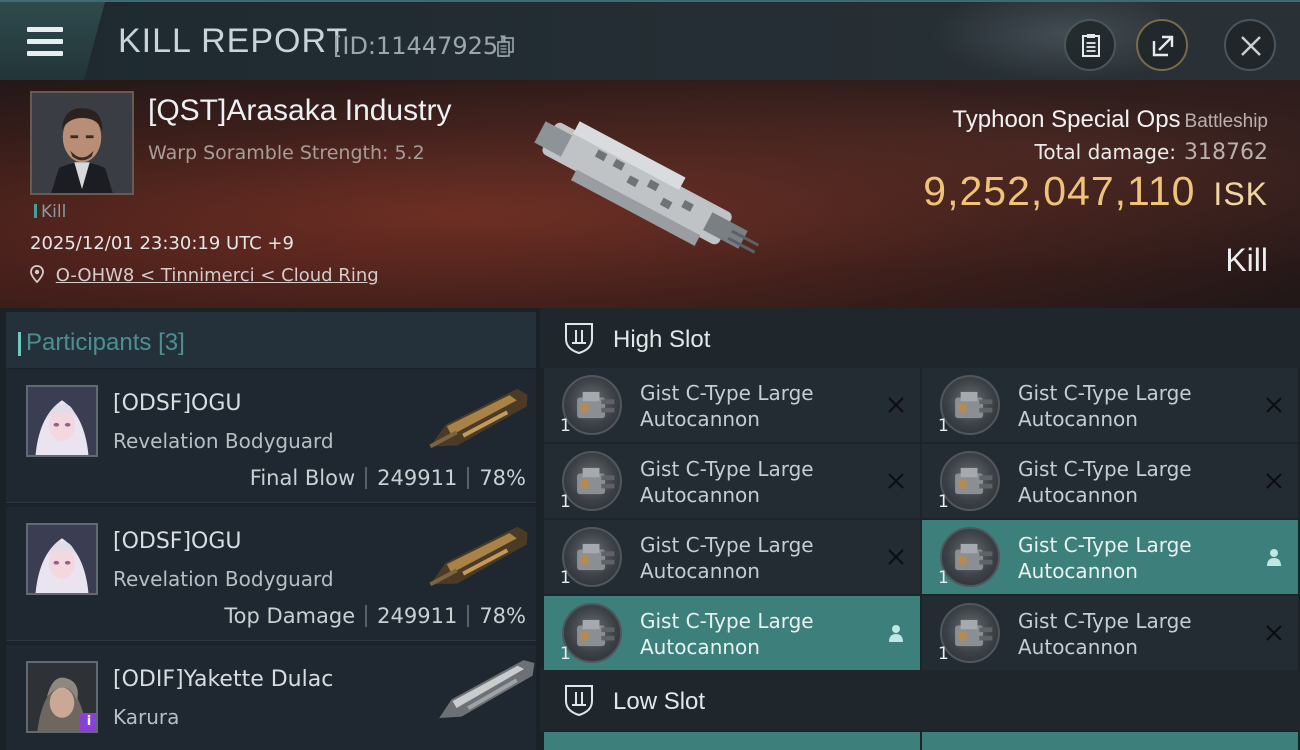 The width and height of the screenshot is (1300, 750). What do you see at coordinates (1240, 194) in the screenshot?
I see `isk-unit: ISK` at bounding box center [1240, 194].